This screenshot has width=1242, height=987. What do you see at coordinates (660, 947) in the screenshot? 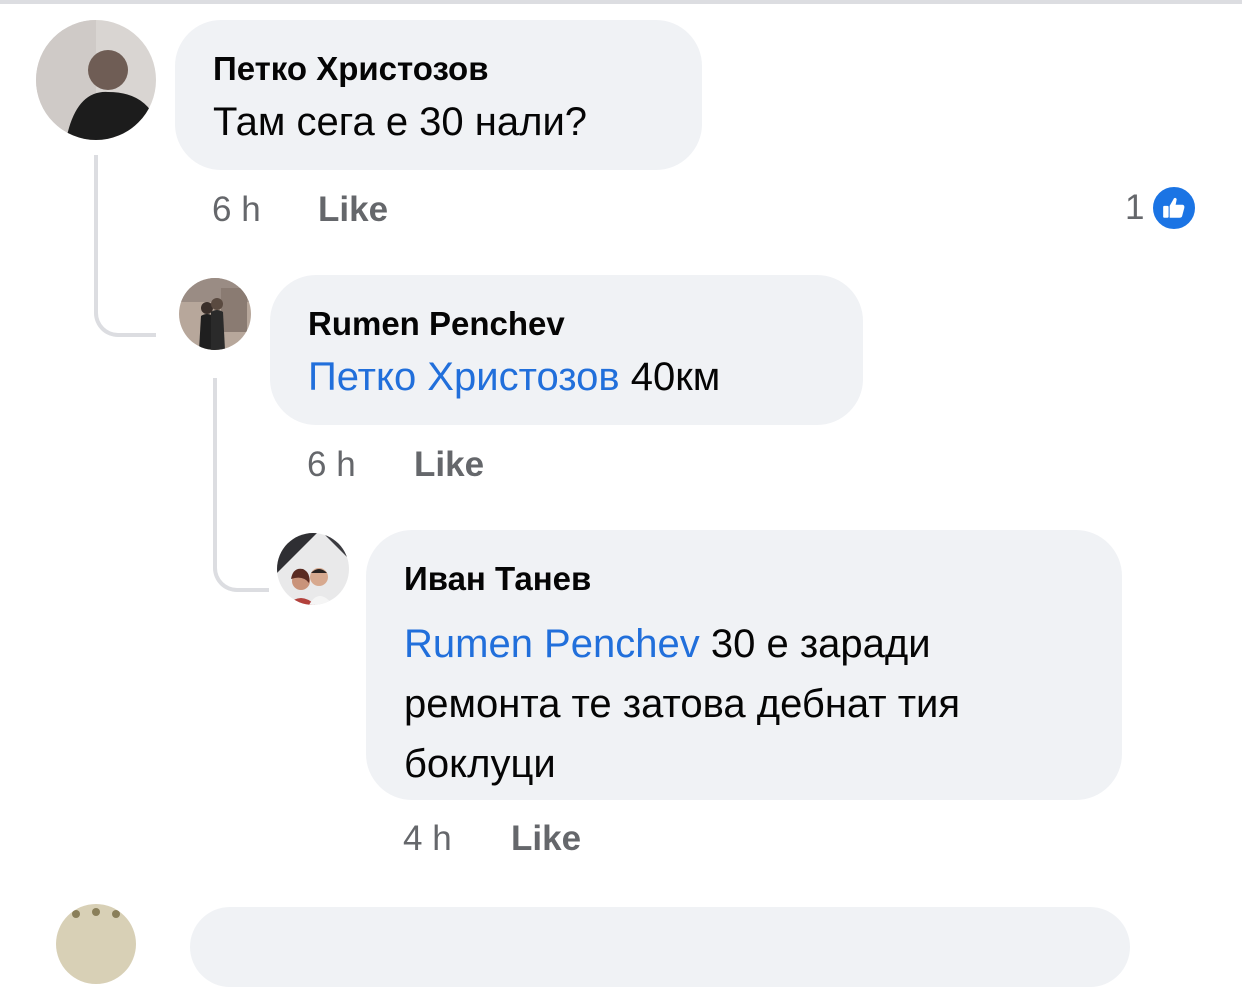
I see `comment-bubble` at bounding box center [660, 947].